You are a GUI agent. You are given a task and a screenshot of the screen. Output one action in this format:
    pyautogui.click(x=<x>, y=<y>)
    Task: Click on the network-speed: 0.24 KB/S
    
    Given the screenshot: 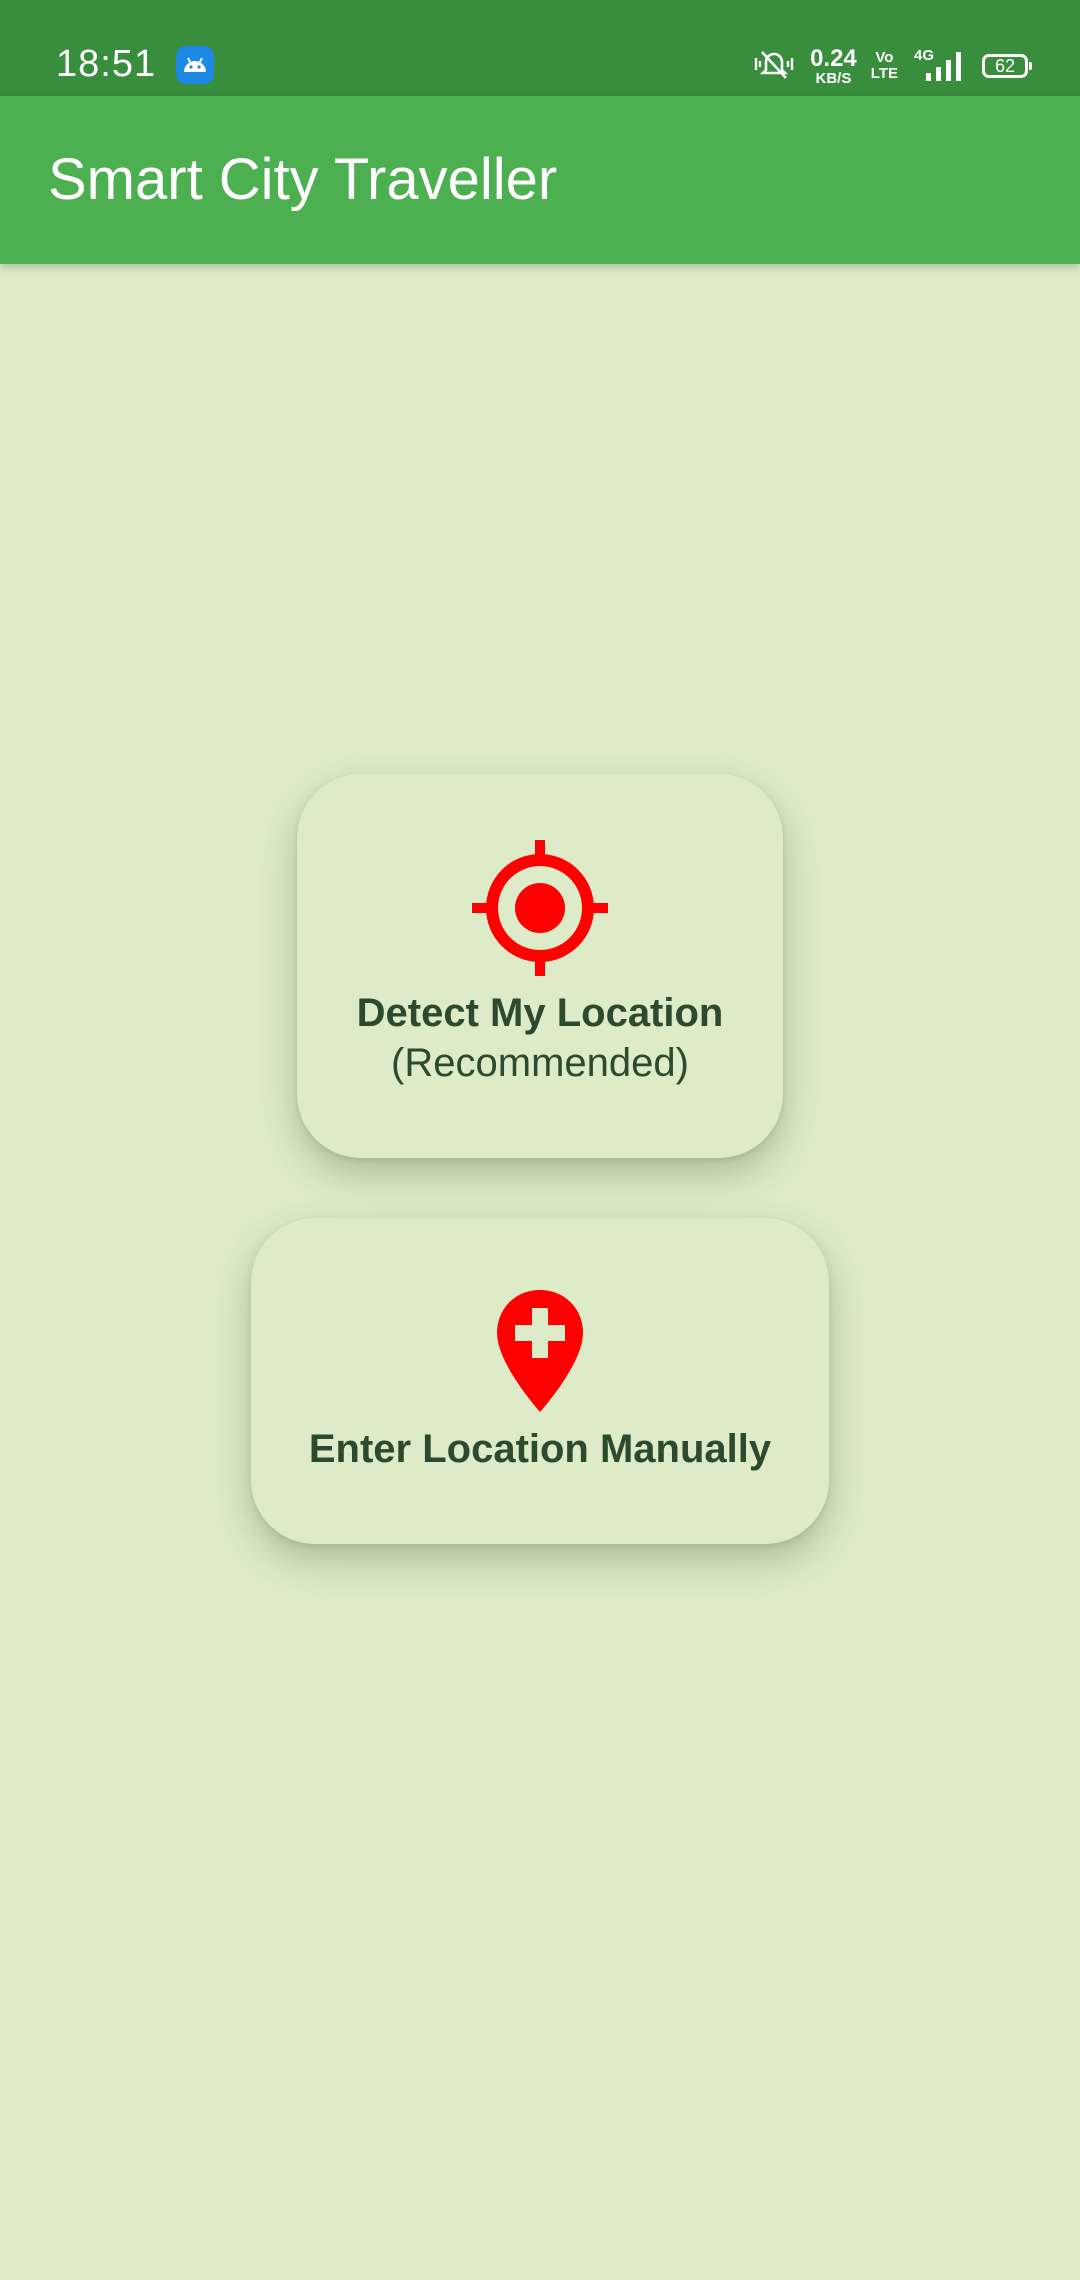 What is the action you would take?
    pyautogui.click(x=833, y=65)
    